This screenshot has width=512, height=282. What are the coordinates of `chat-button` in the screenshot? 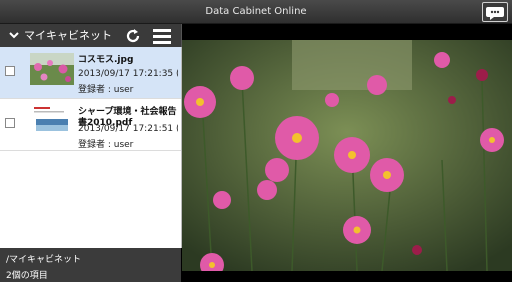 It's located at (495, 12).